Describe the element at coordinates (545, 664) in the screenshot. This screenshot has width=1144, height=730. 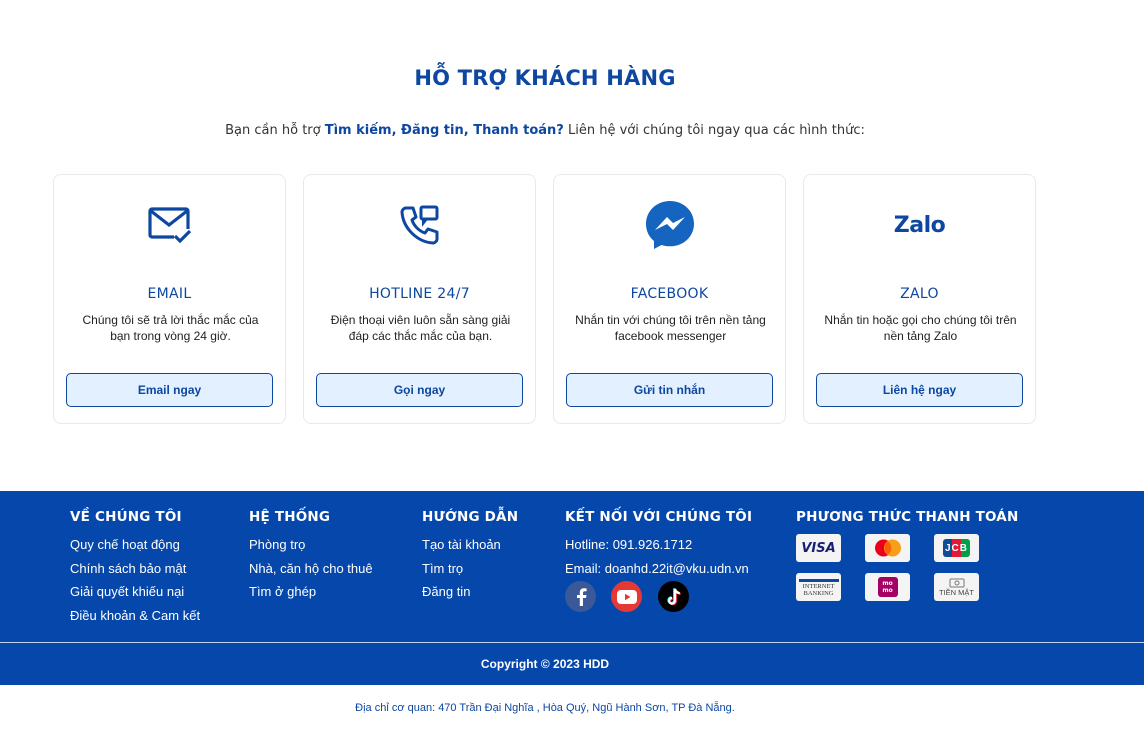
I see `copyright-text: Copyright © 2023 HDD` at that location.